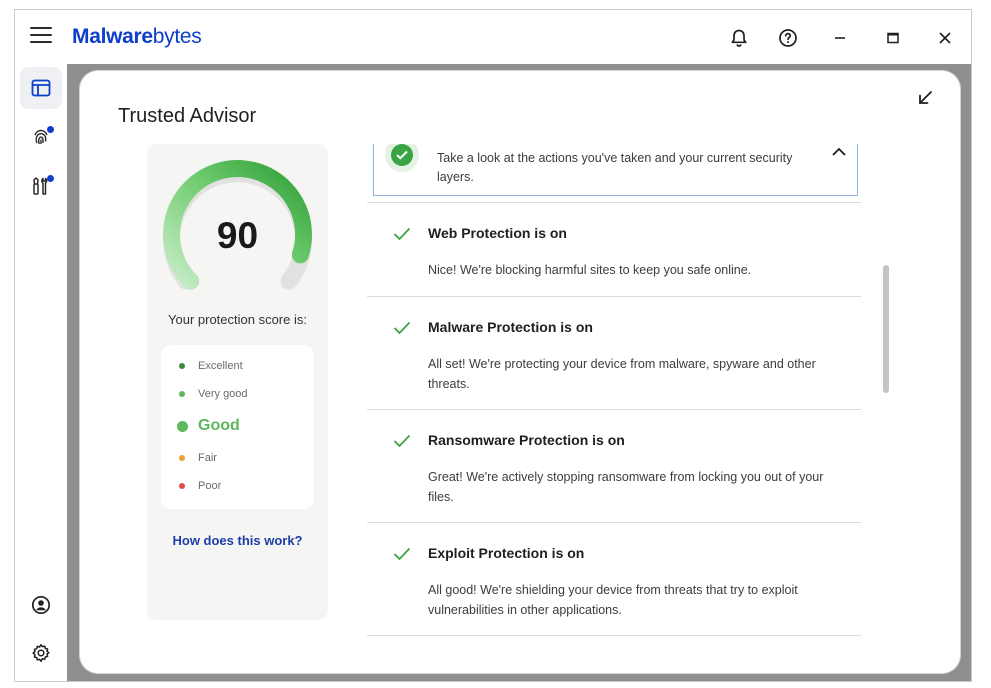 This screenshot has height=688, width=991. Describe the element at coordinates (121, 36) in the screenshot. I see `logo-bold: alware` at that location.